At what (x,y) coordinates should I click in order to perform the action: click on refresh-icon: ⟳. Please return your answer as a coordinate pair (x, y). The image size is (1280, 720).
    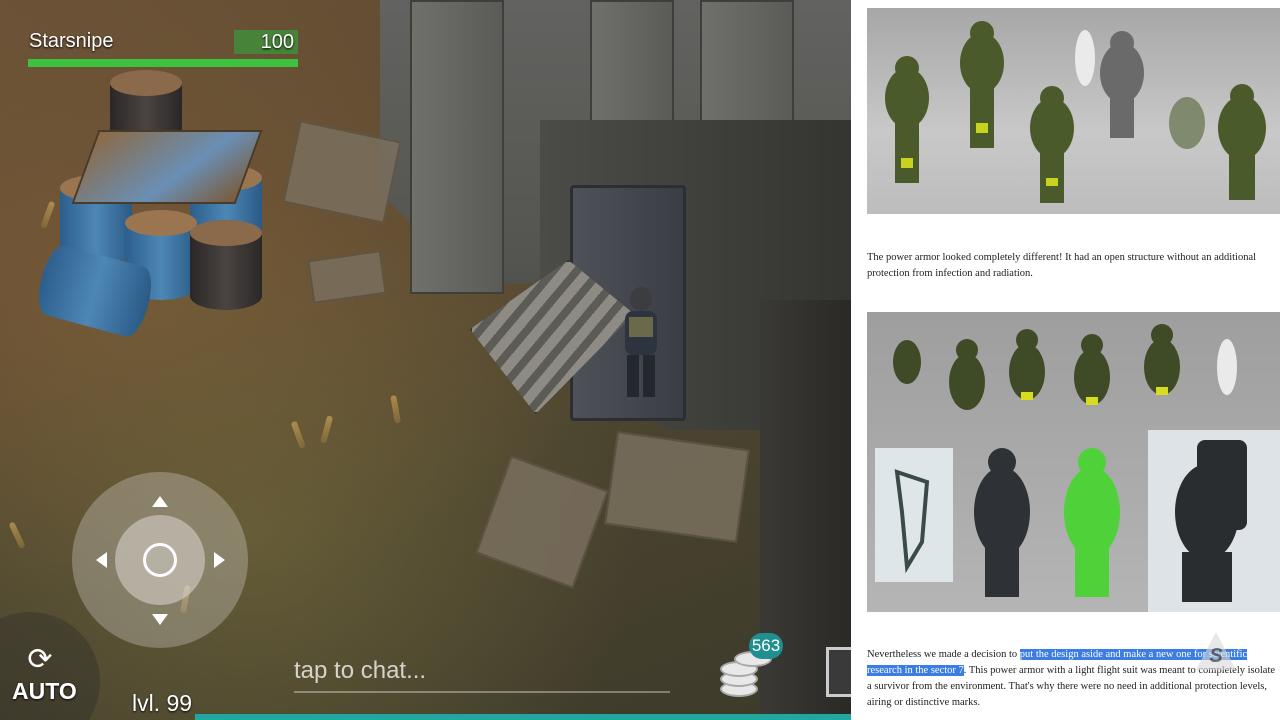
    Looking at the image, I should click on (40, 660).